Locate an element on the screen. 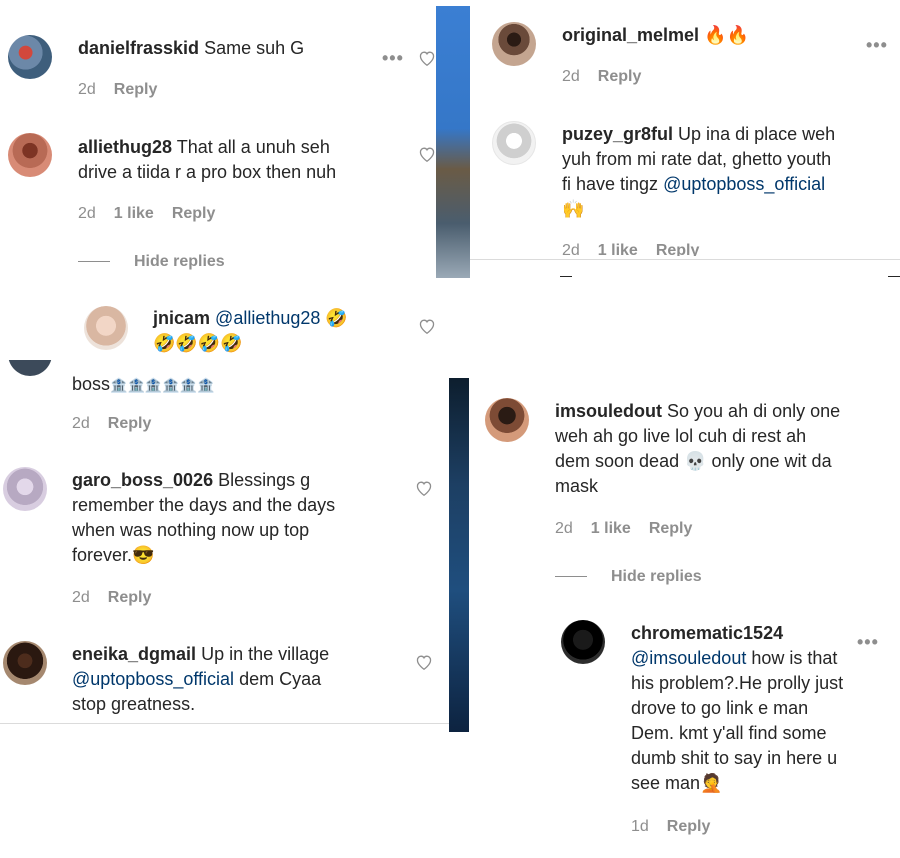 This screenshot has width=900, height=858. username: original_melmel is located at coordinates (630, 35).